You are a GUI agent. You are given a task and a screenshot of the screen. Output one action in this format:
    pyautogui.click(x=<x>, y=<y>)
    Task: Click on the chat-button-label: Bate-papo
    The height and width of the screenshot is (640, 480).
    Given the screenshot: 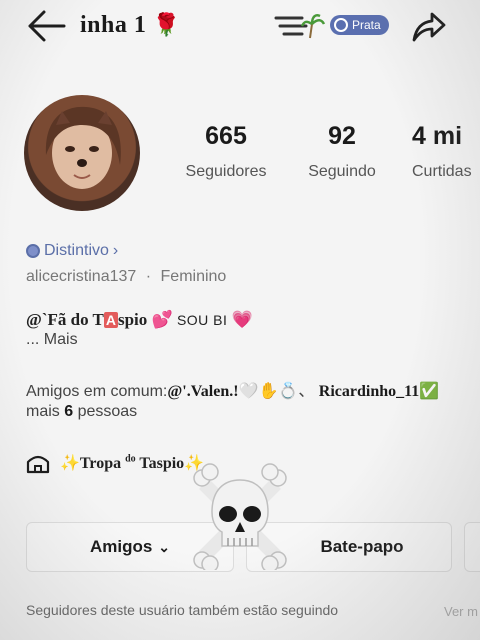 What is the action you would take?
    pyautogui.click(x=362, y=546)
    